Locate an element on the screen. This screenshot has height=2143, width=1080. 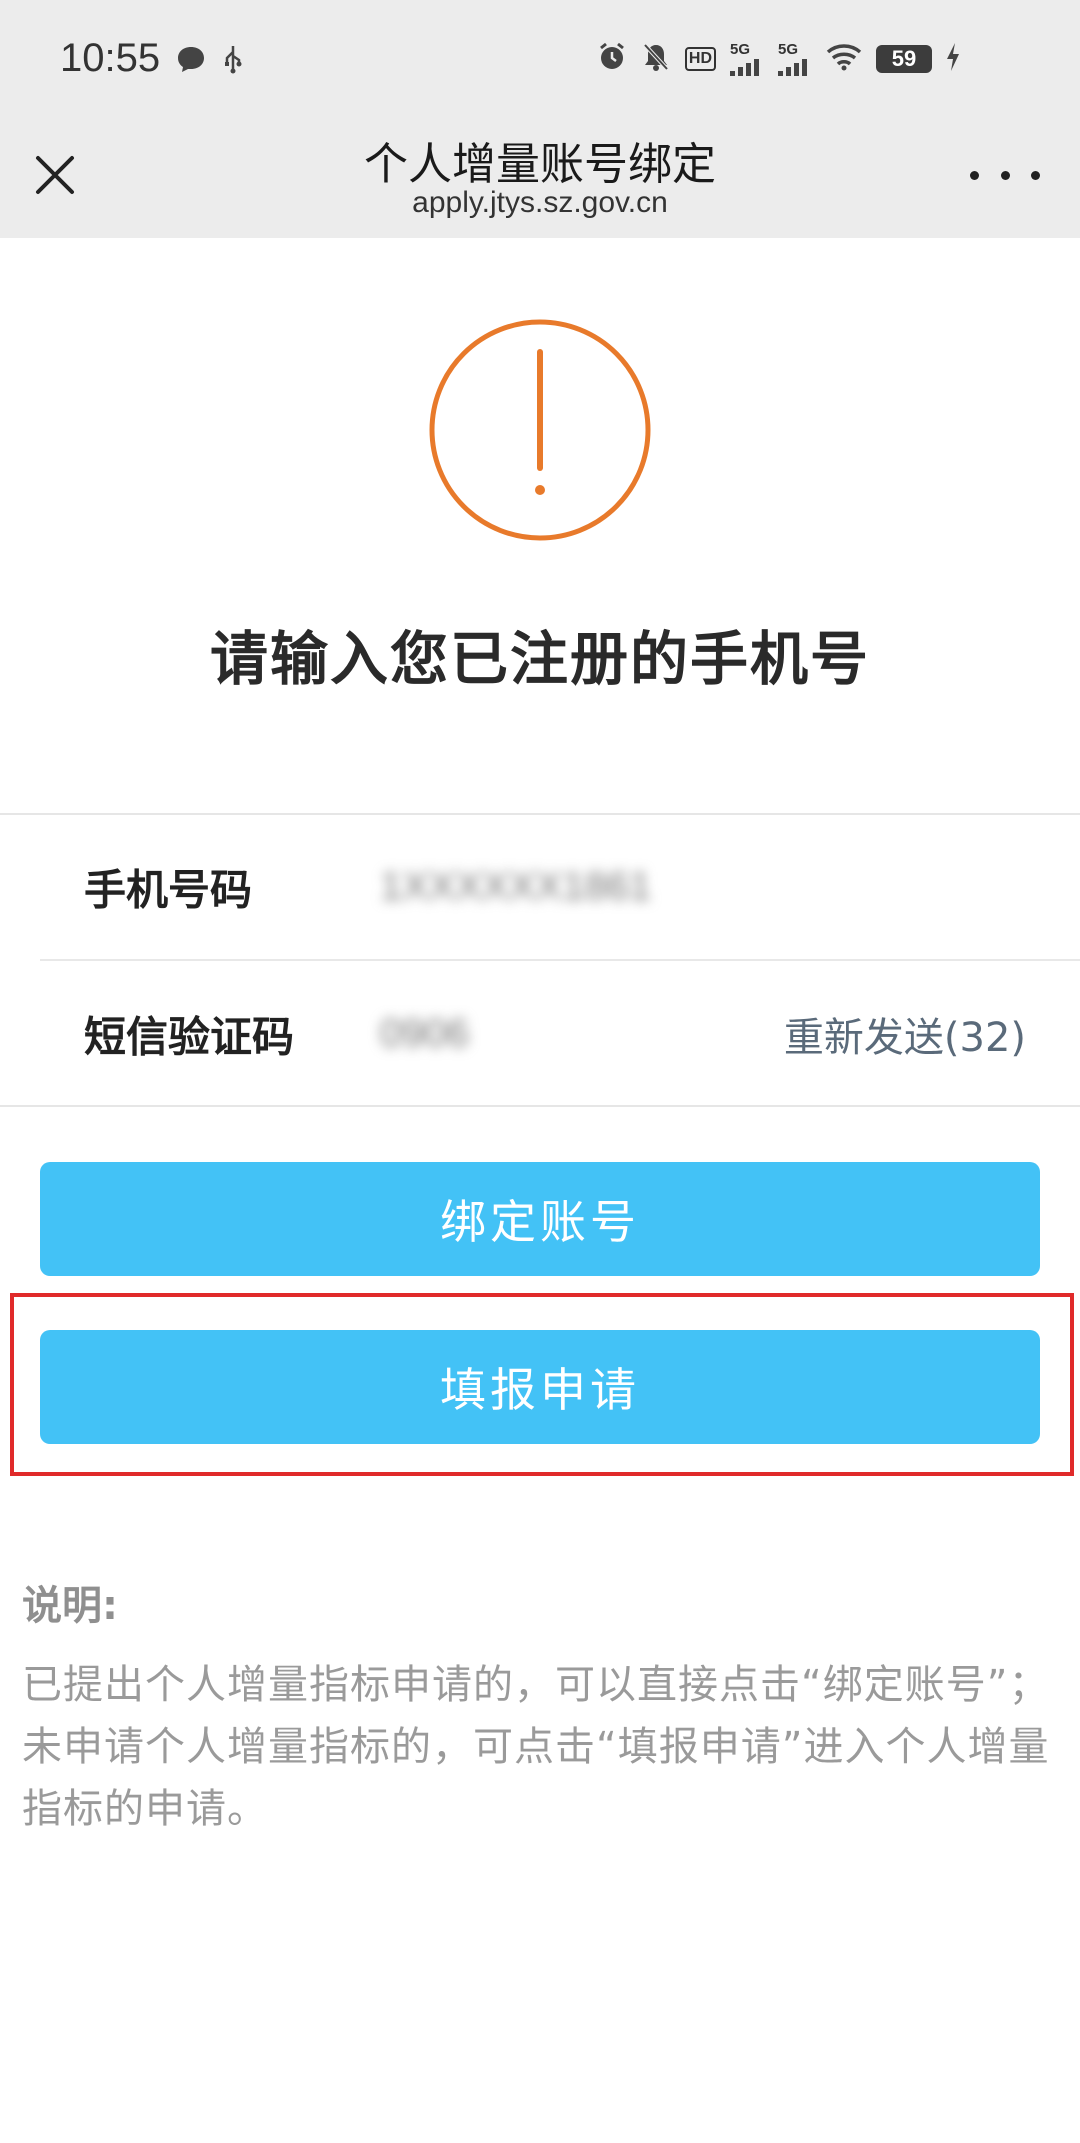
title-bar: 个人增量账号绑定 apply.jtys.sz.gov.cn is located at coordinates (540, 179).